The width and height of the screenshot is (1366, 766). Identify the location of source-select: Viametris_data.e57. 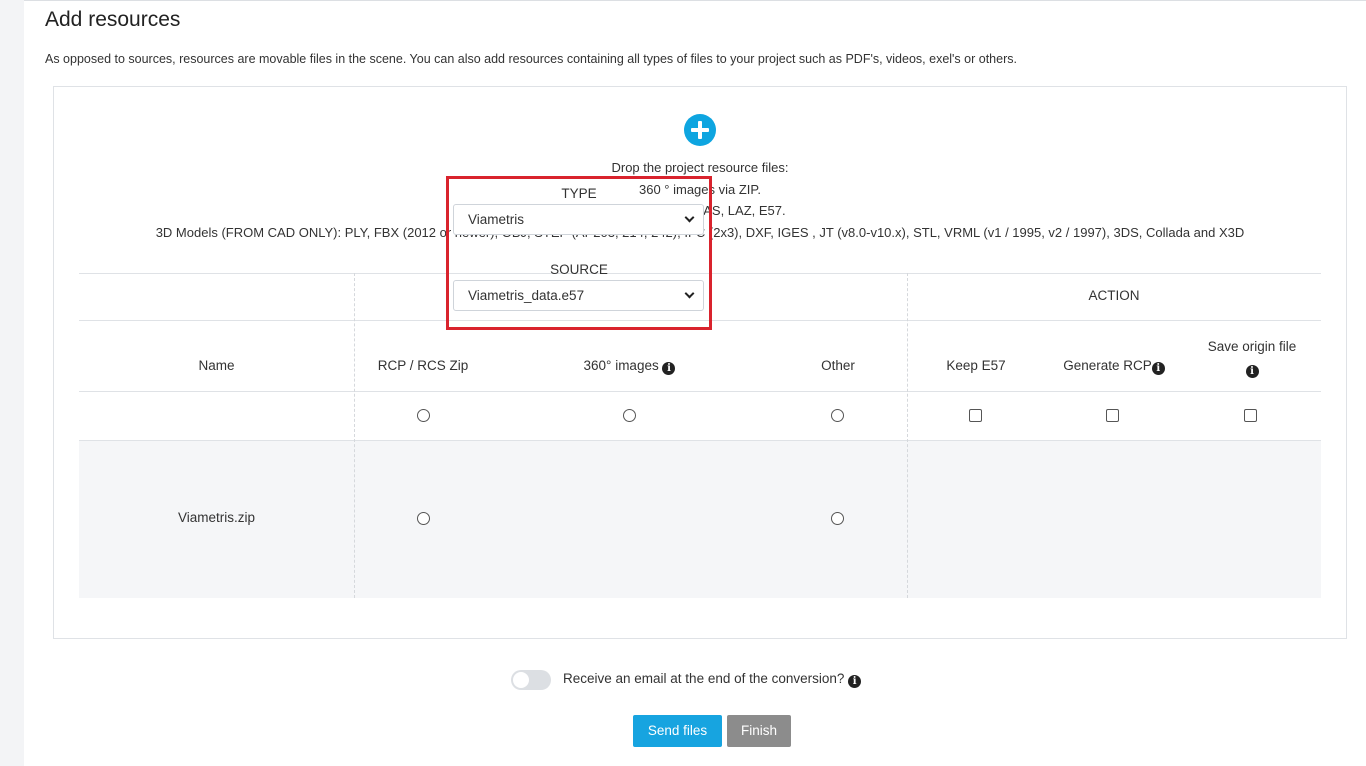
(578, 295).